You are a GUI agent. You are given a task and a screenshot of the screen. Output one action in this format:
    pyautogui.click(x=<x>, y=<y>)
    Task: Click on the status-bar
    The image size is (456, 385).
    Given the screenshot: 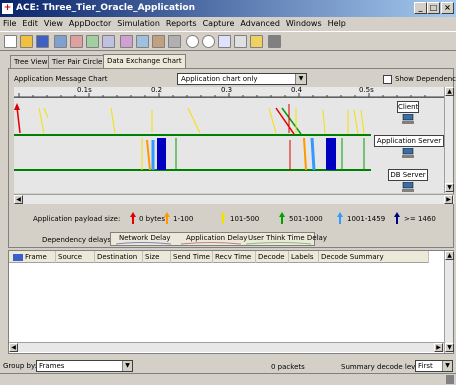 What is the action you would take?
    pyautogui.click(x=228, y=379)
    